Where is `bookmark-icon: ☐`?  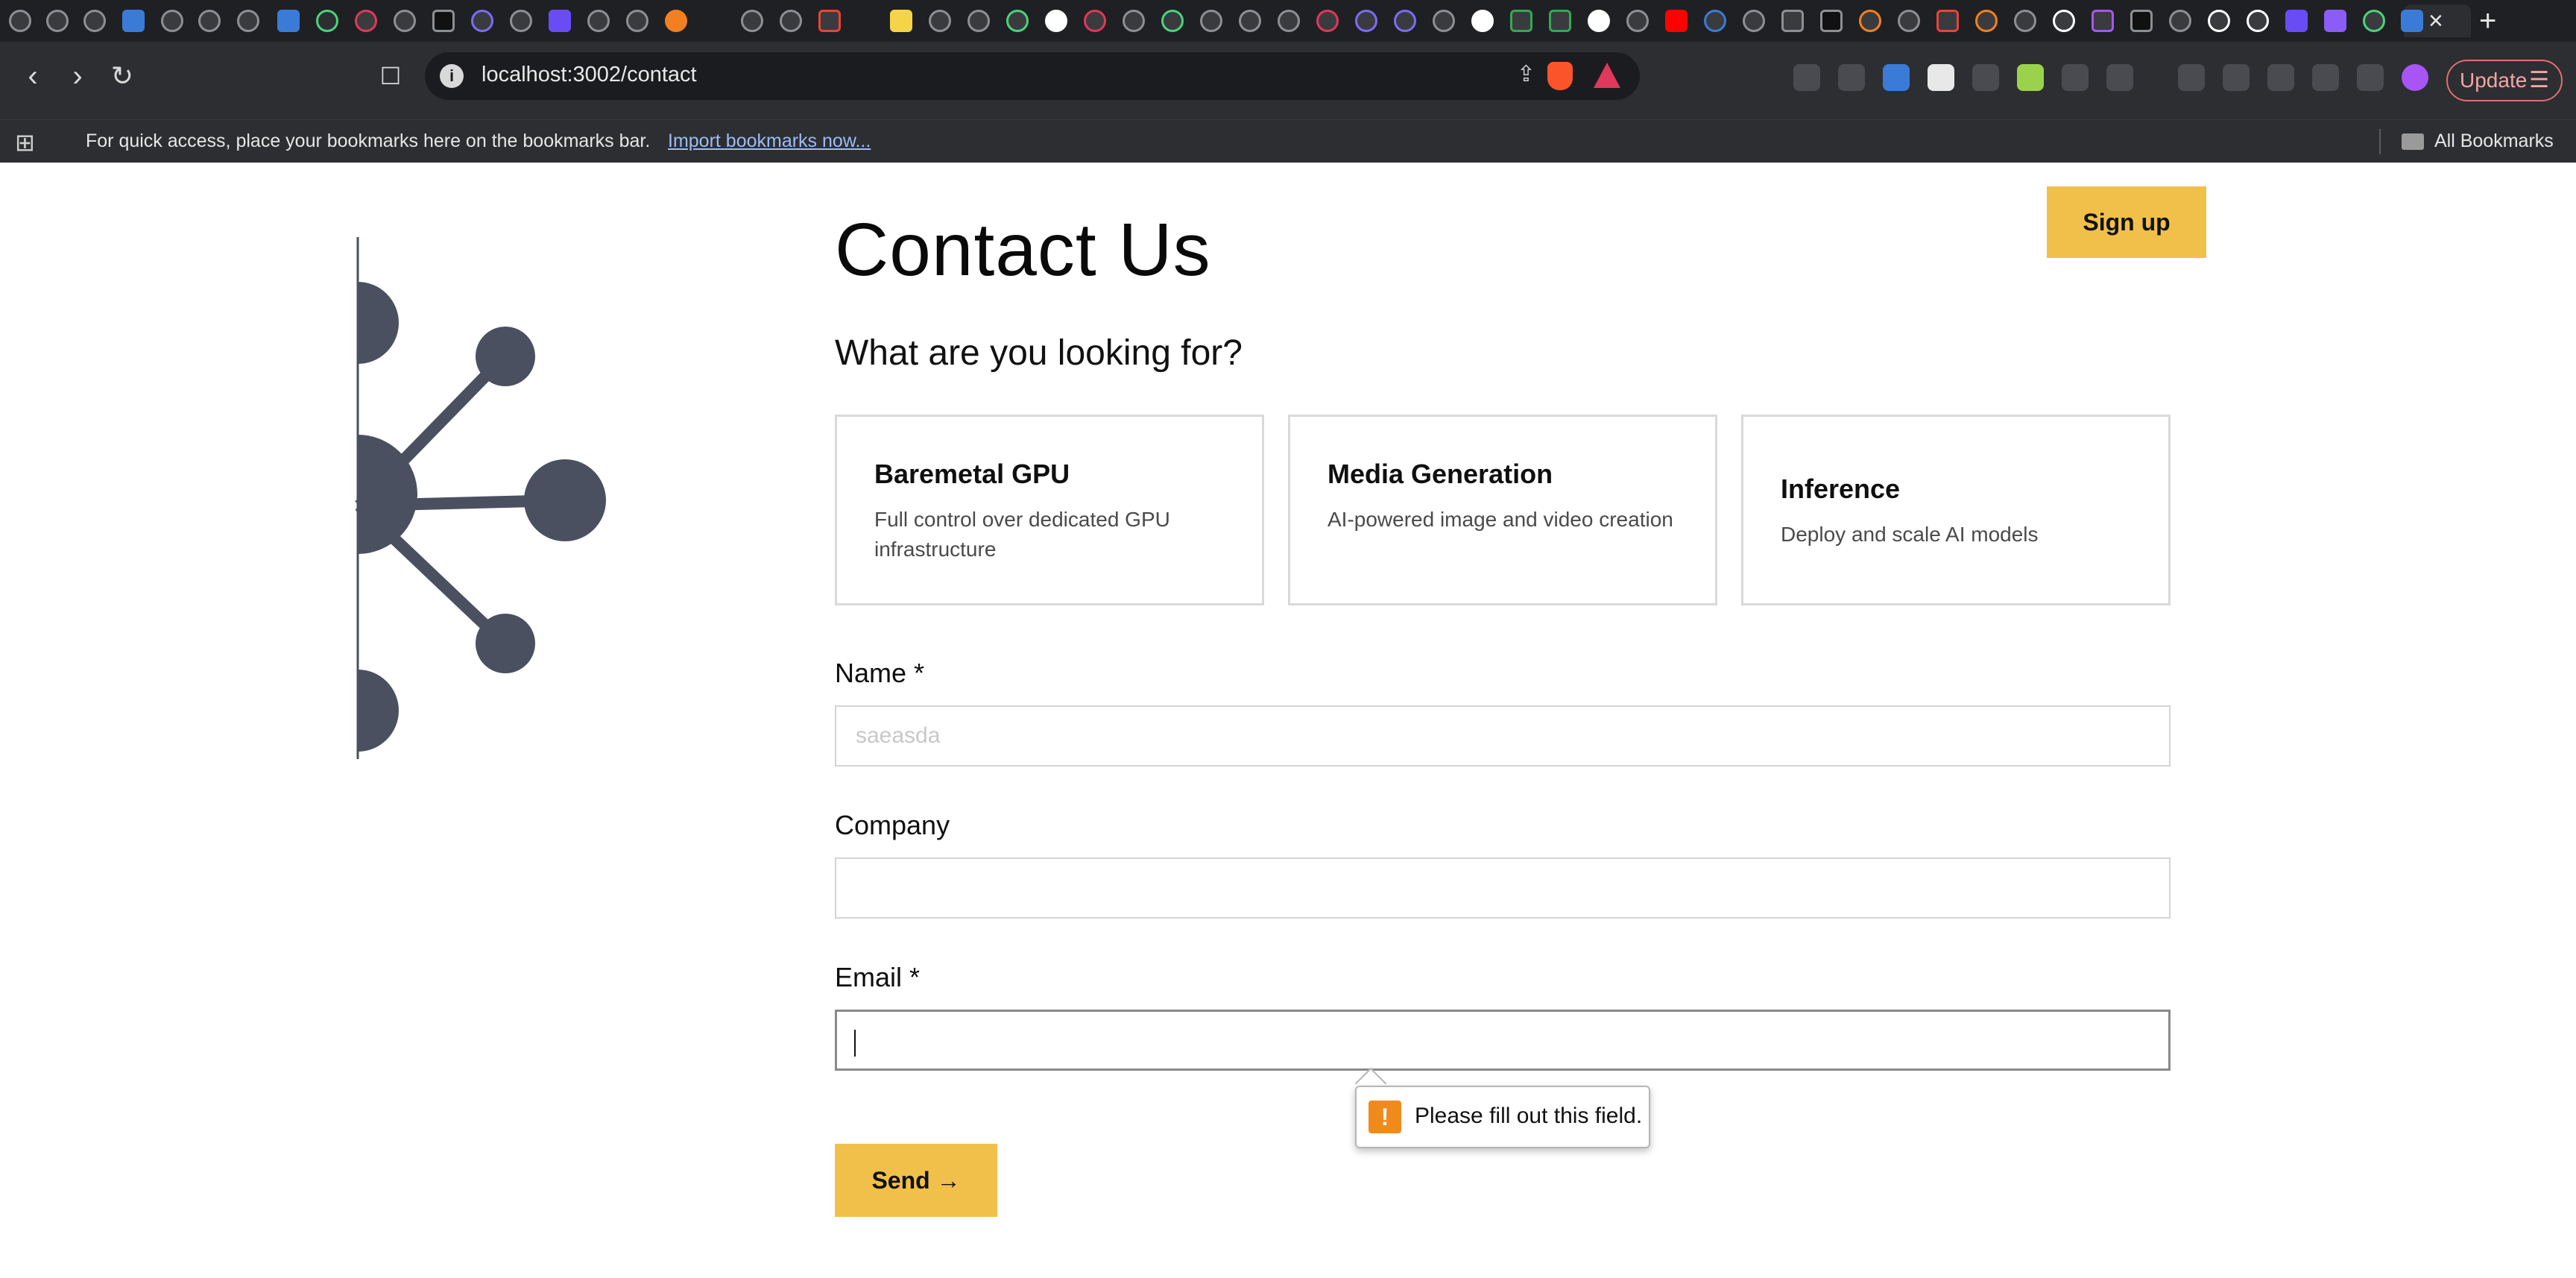 bookmark-icon: ☐ is located at coordinates (391, 76).